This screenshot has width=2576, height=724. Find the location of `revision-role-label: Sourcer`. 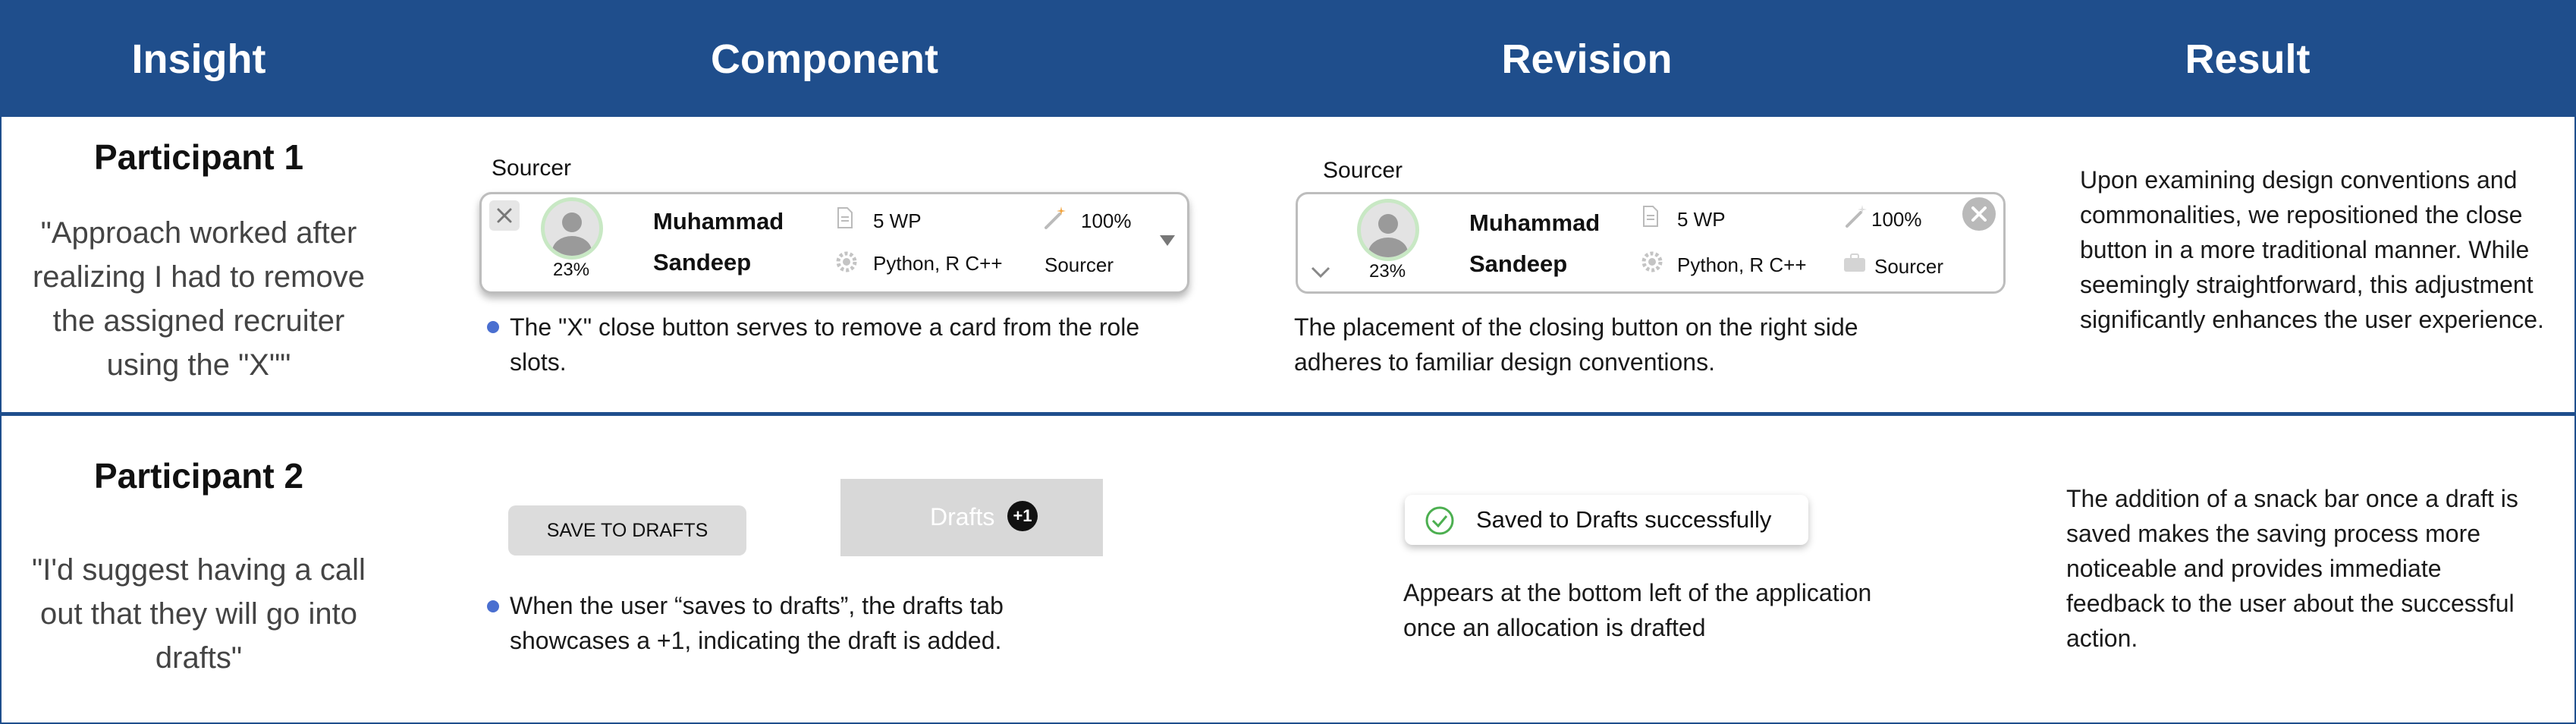

revision-role-label: Sourcer is located at coordinates (1363, 170).